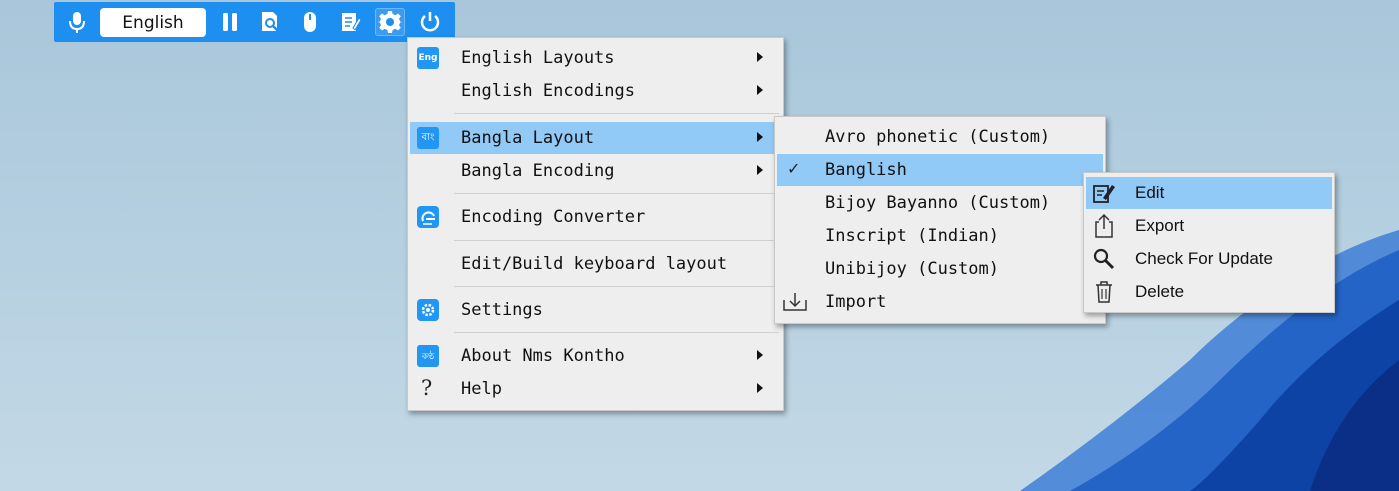 This screenshot has height=491, width=1399. I want to click on action-item-check-update: Check For Update, so click(1209, 259).